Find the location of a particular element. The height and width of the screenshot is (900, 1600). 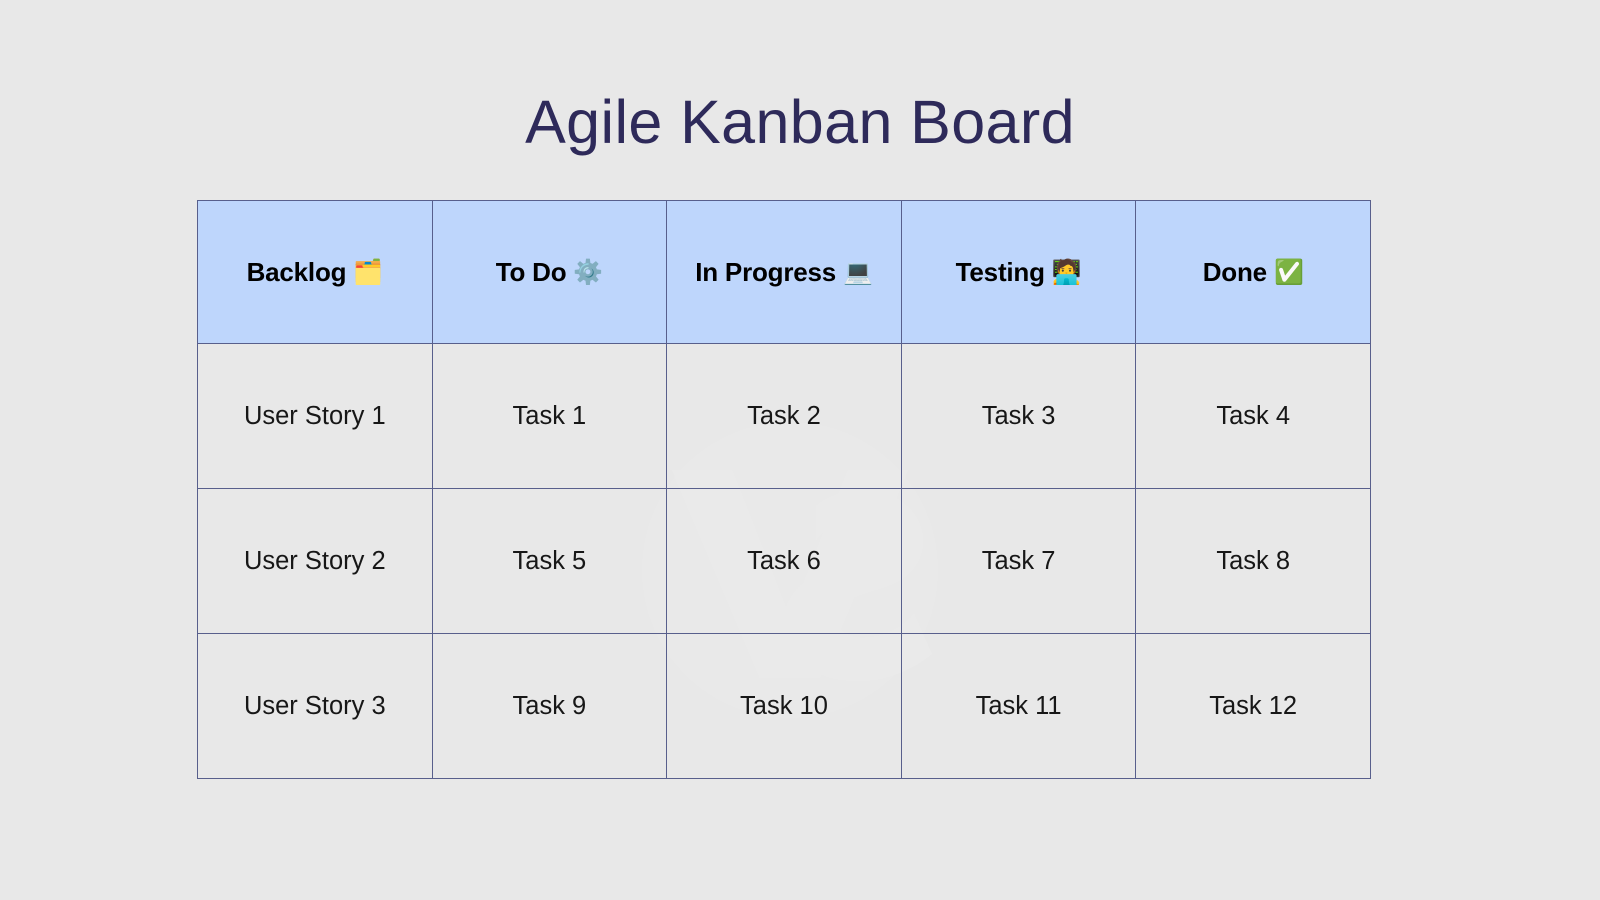

card-label: User Story 3 is located at coordinates (314, 705).